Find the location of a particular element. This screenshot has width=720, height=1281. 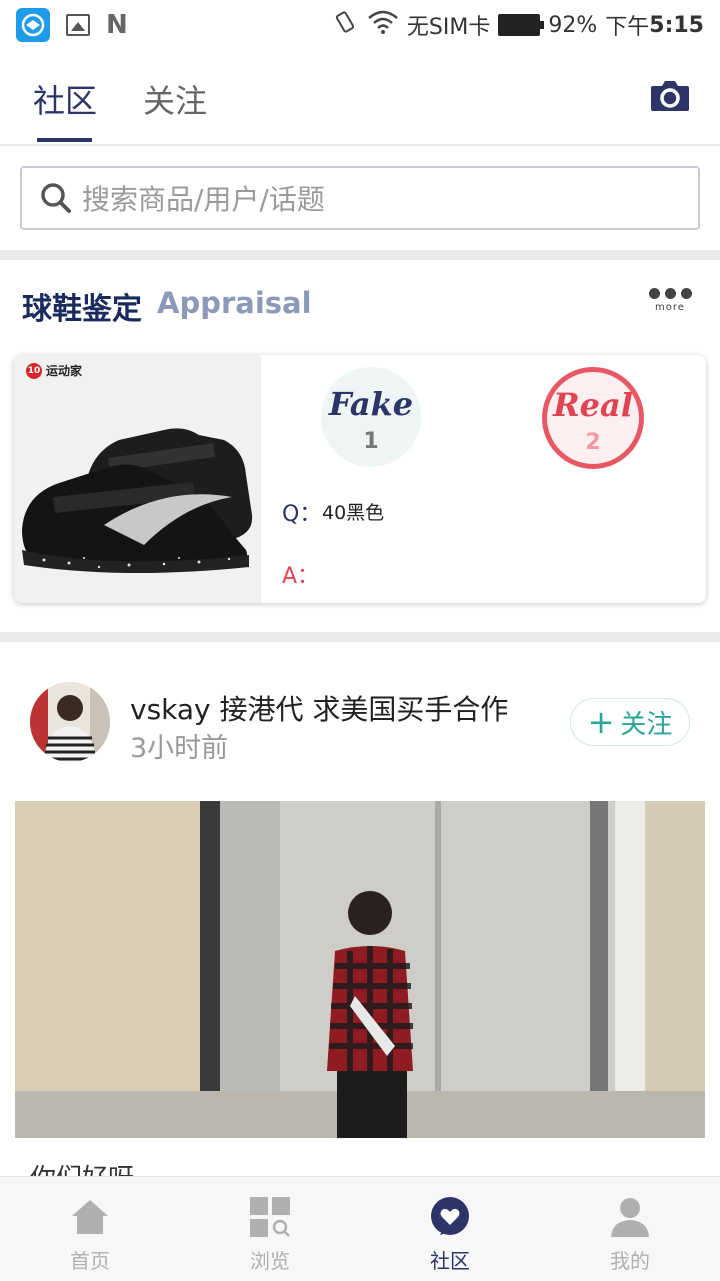

post-header: vskay 接港代 求美国买手合作 3小时前 + 关注 is located at coordinates (360, 717).